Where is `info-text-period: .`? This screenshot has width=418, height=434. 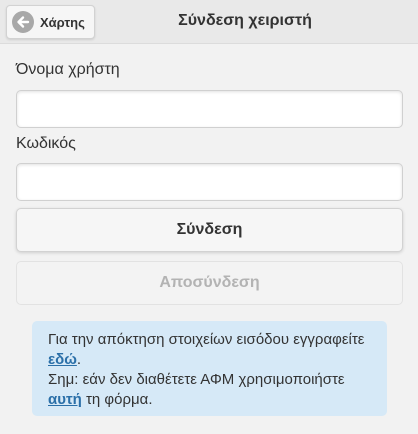 info-text-period: . is located at coordinates (79, 359).